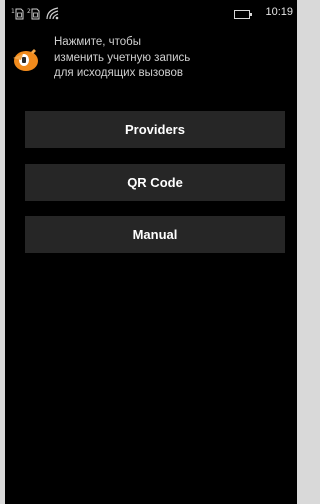 The width and height of the screenshot is (320, 504). Describe the element at coordinates (151, 14) in the screenshot. I see `status-bar: 1 2 10:19` at that location.